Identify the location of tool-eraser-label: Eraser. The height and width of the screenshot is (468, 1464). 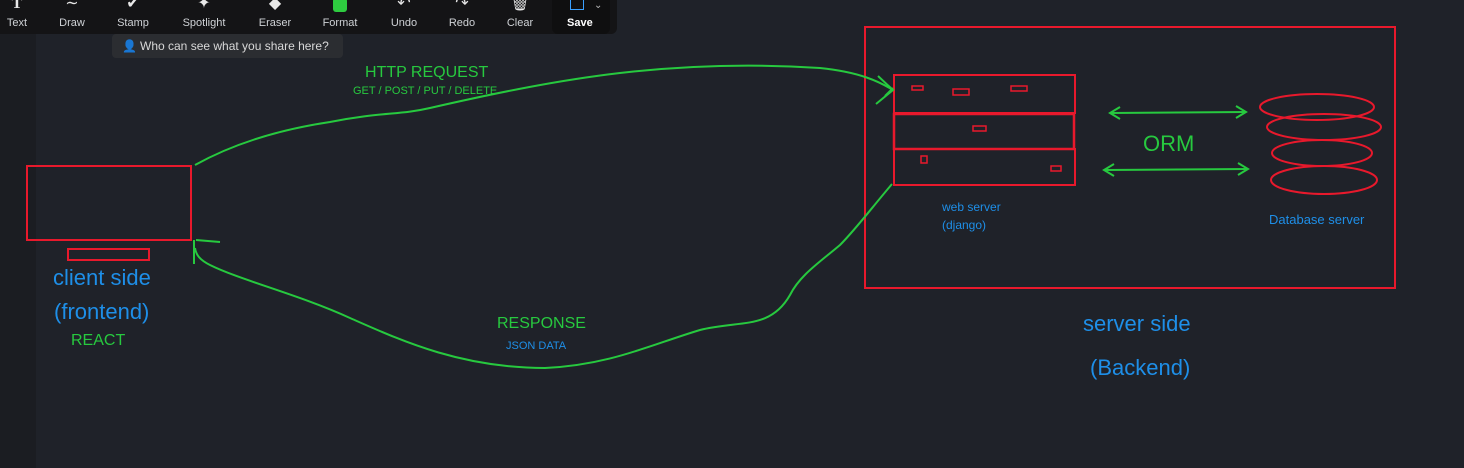
(275, 23).